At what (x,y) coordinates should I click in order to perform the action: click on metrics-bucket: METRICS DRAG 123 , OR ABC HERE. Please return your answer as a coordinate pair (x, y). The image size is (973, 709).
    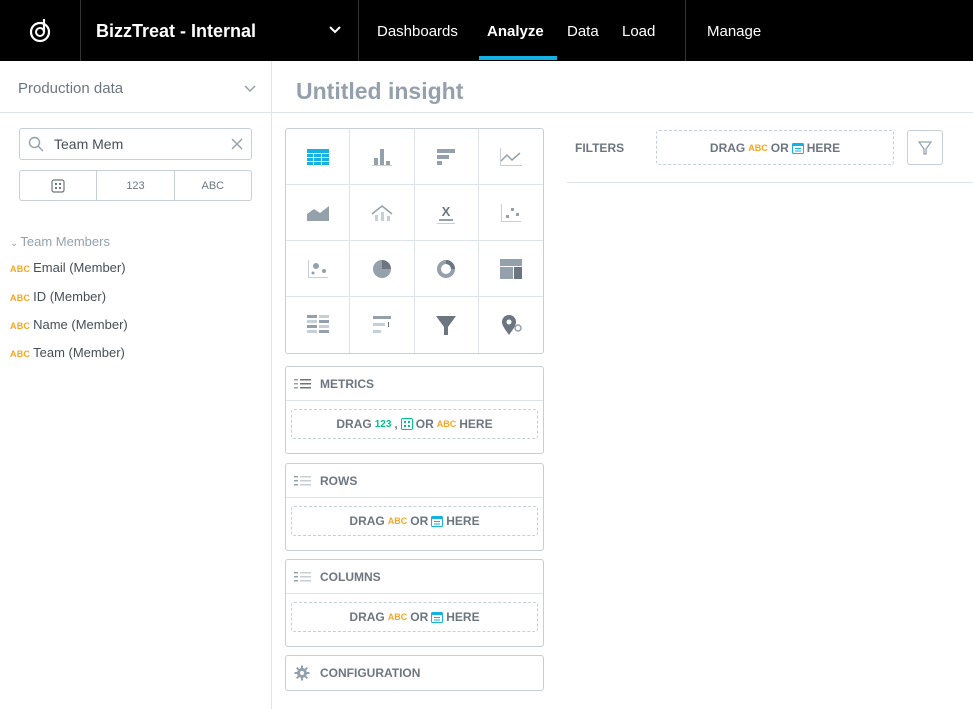
    Looking at the image, I should click on (414, 410).